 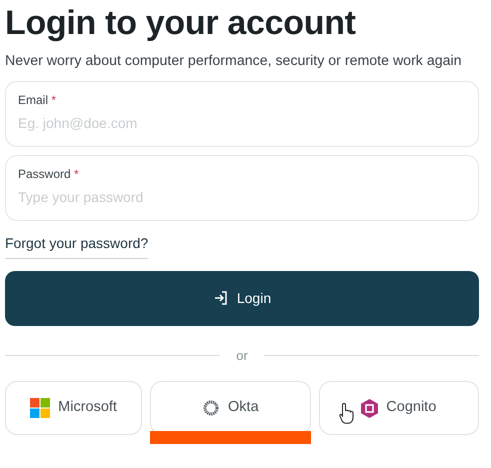 What do you see at coordinates (398, 408) in the screenshot?
I see `cognito-button: Cognito` at bounding box center [398, 408].